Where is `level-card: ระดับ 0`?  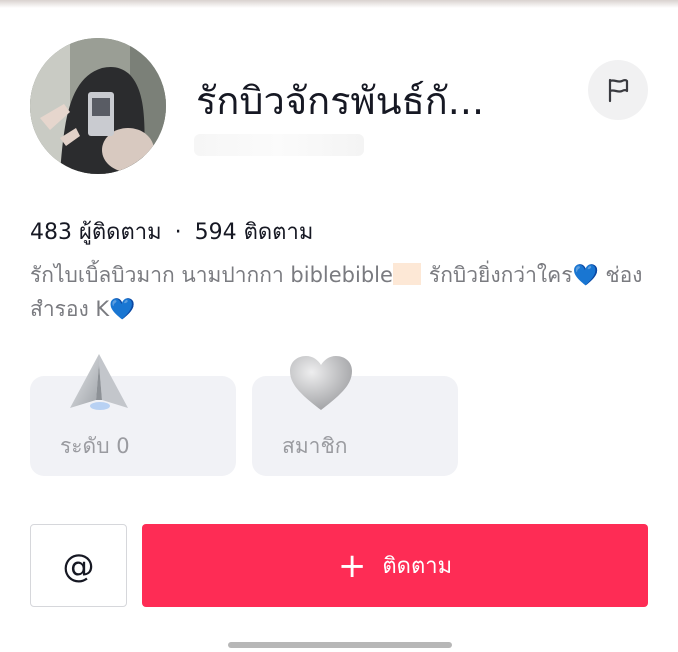 level-card: ระดับ 0 is located at coordinates (133, 426).